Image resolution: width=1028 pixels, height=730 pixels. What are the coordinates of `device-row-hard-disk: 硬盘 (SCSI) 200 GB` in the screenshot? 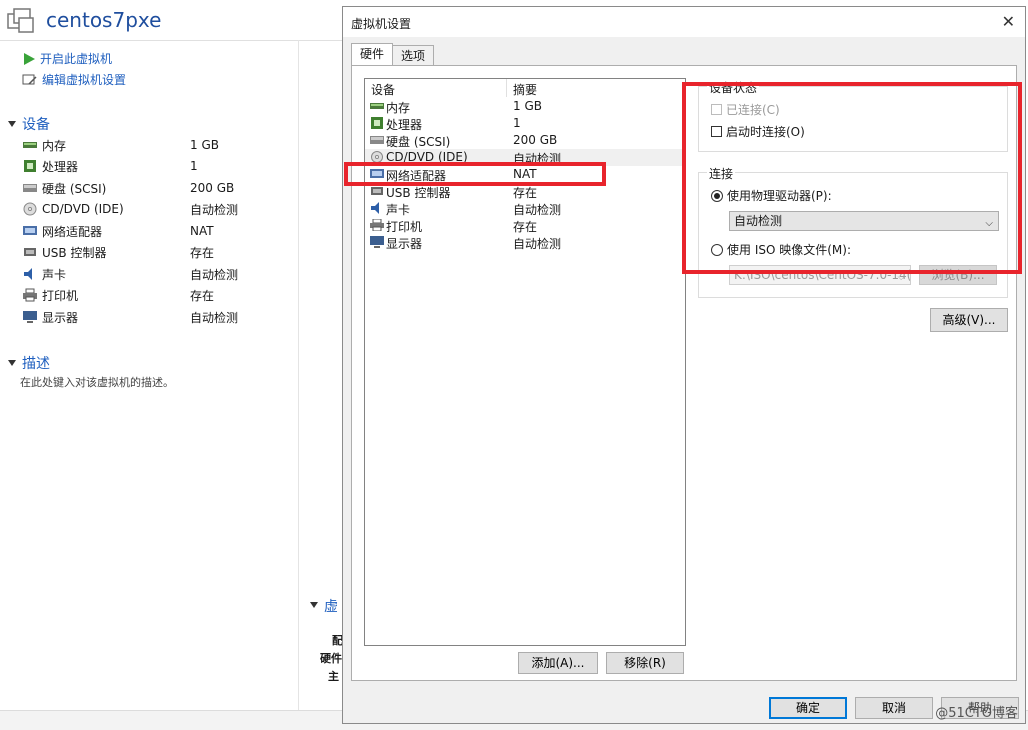 It's located at (525, 140).